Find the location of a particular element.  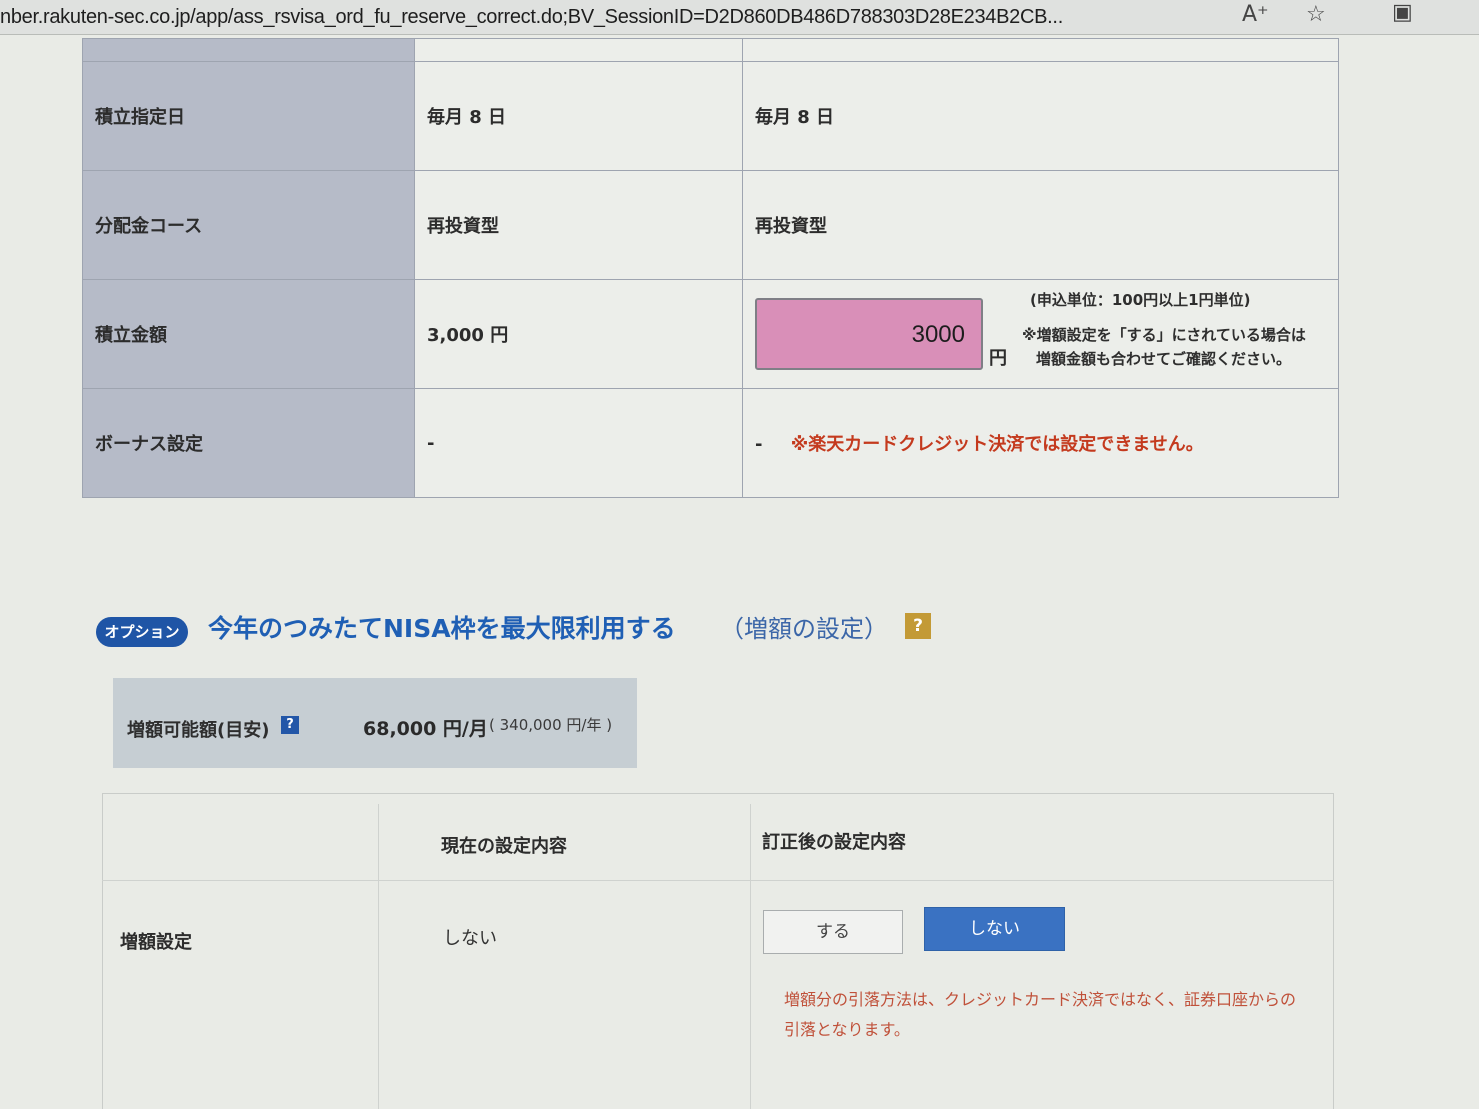

table-row: 積立指定日 毎月 8 日 毎月 8 日 is located at coordinates (710, 116).